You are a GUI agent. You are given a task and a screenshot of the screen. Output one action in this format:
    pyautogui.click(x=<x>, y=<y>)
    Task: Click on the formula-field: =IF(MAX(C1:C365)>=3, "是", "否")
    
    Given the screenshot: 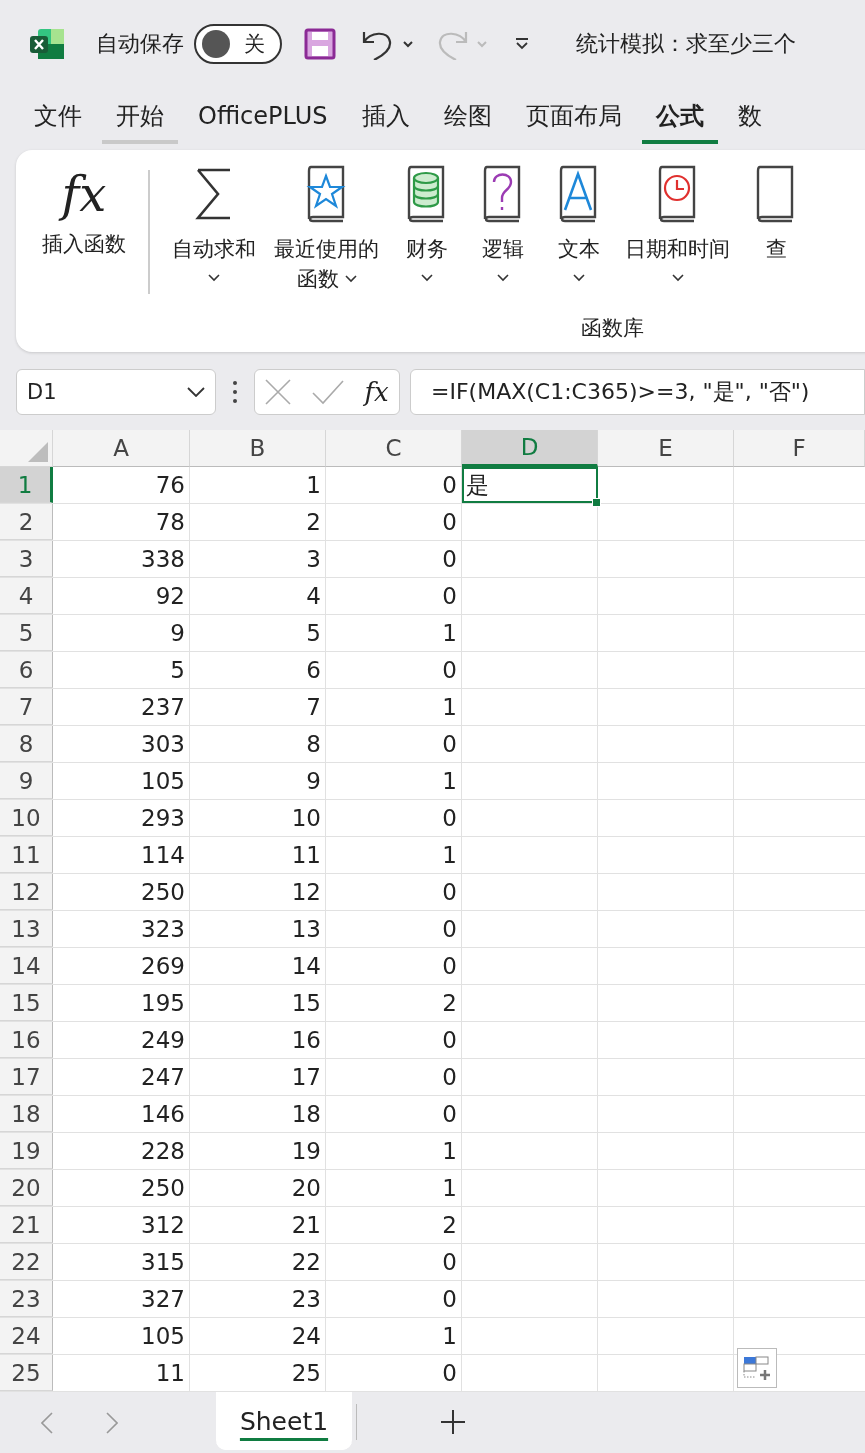 What is the action you would take?
    pyautogui.click(x=637, y=392)
    